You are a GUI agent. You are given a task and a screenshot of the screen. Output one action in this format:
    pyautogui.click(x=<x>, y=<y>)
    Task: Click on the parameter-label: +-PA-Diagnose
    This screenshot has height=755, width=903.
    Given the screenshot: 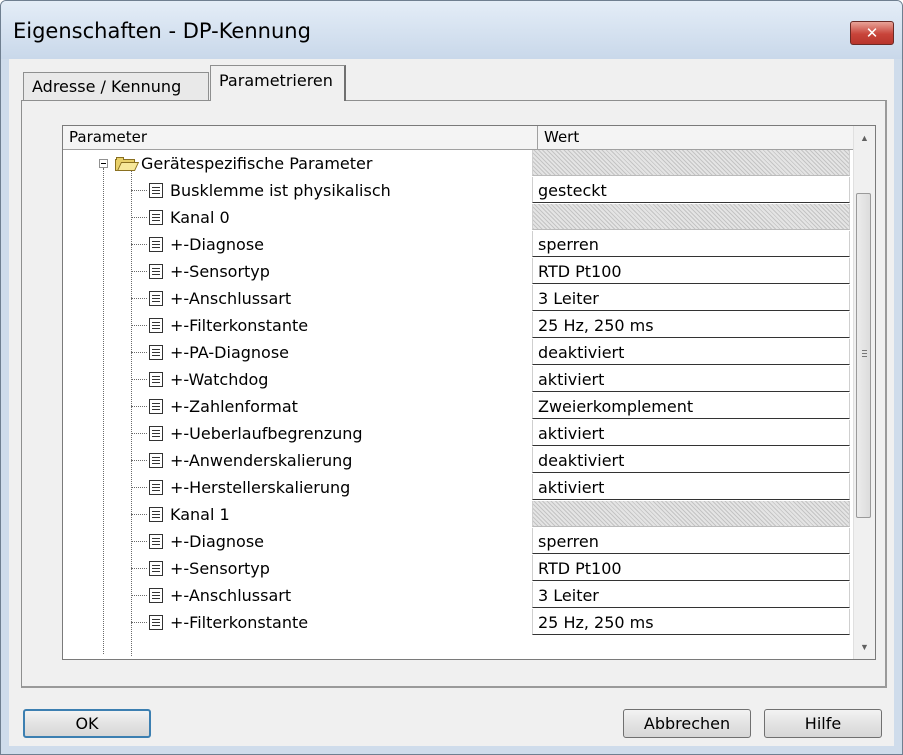 What is the action you would take?
    pyautogui.click(x=230, y=352)
    